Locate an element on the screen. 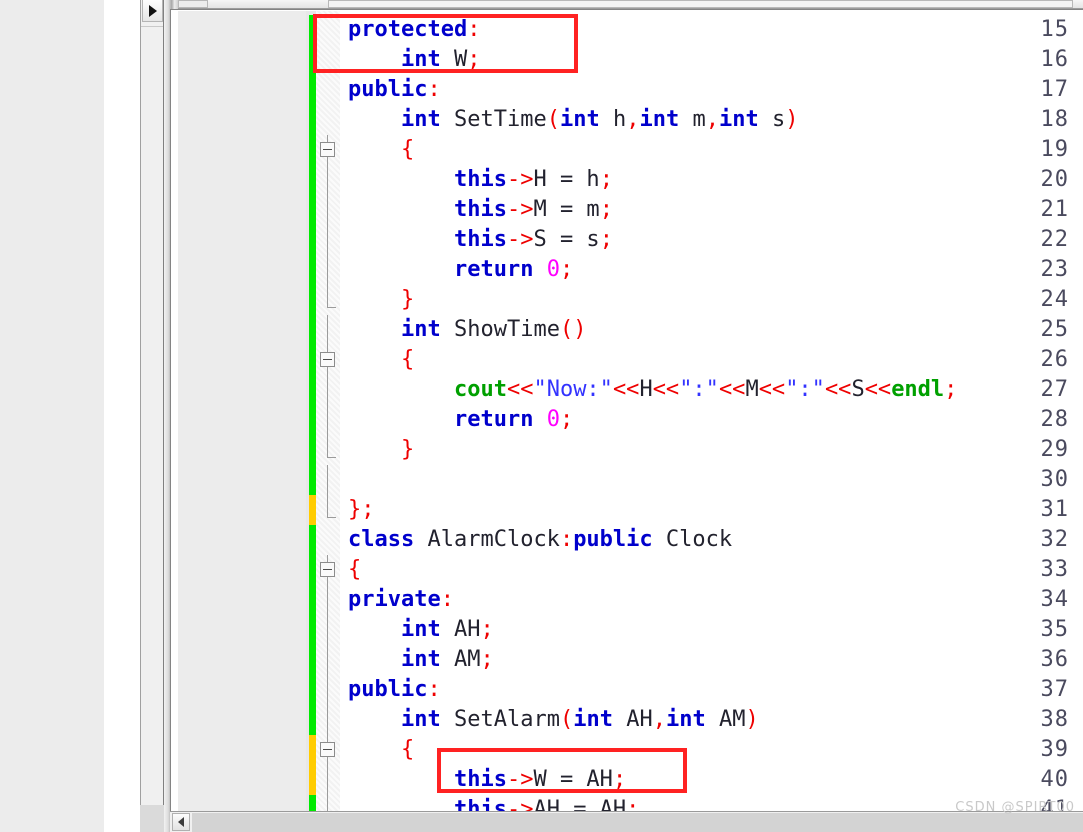 The height and width of the screenshot is (832, 1083). toolbar-chip-left is located at coordinates (193, 4).